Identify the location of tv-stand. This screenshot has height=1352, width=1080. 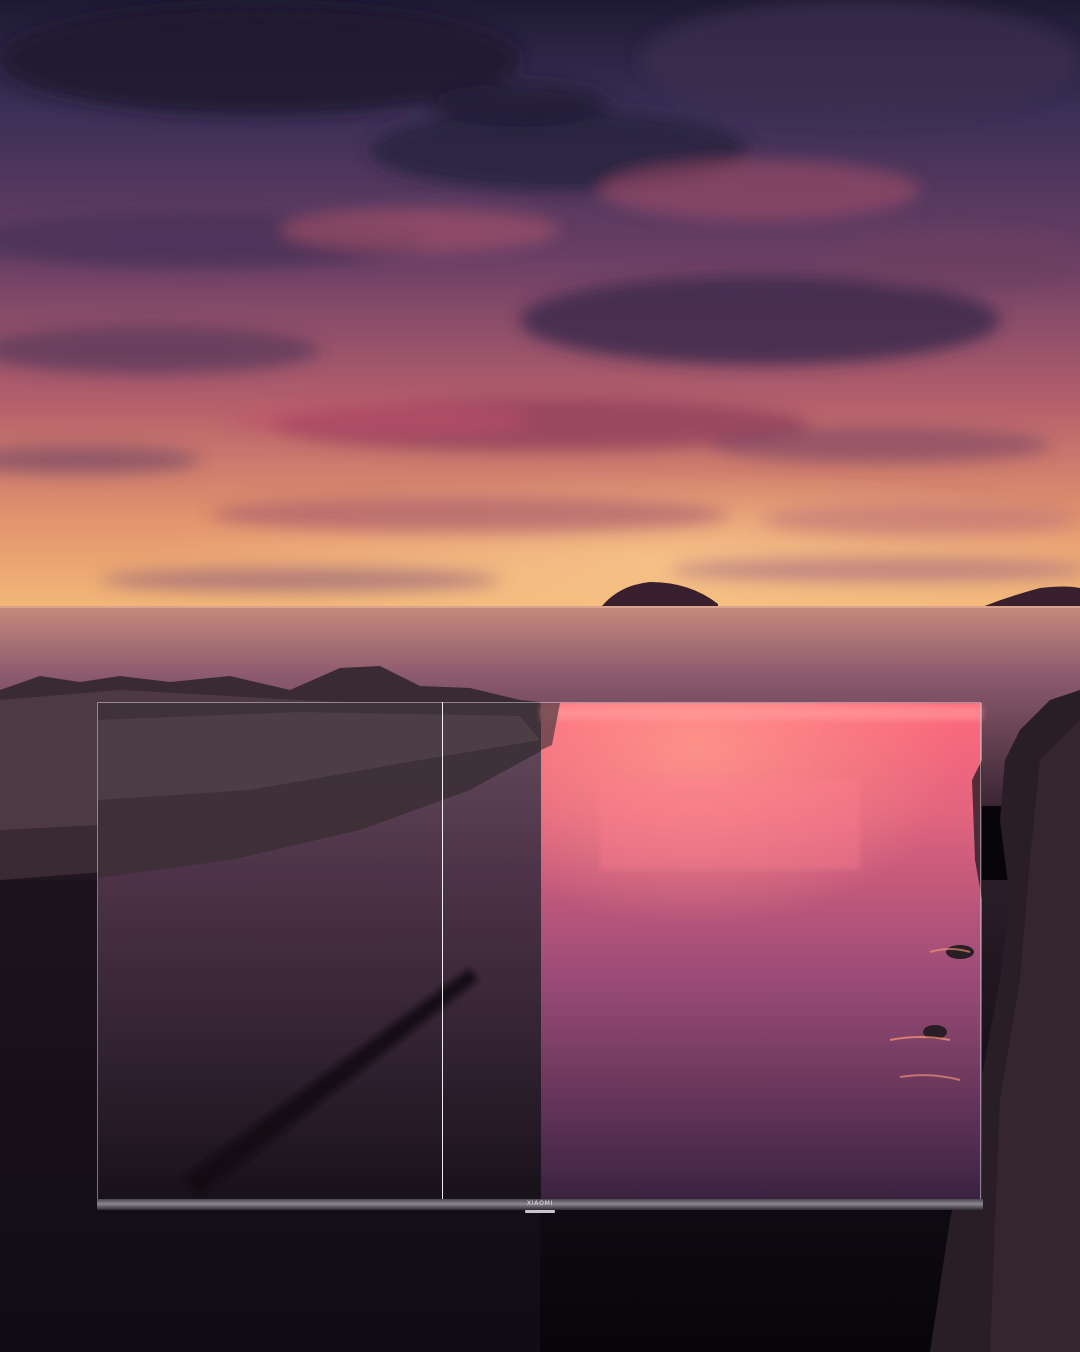
(540, 1211).